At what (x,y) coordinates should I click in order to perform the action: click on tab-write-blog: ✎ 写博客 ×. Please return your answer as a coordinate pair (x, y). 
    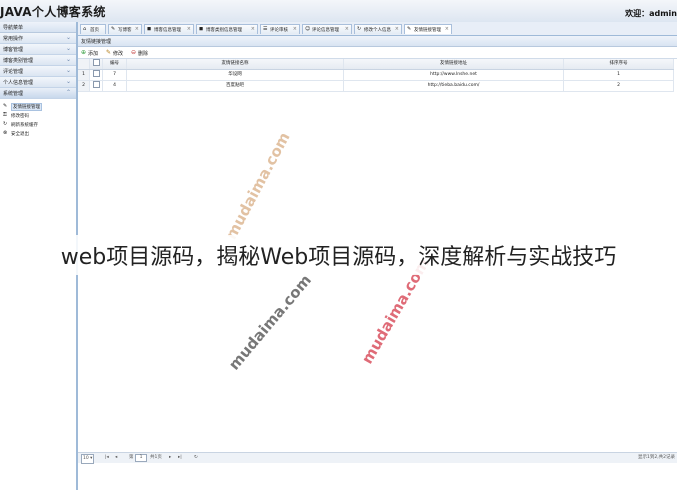
    Looking at the image, I should click on (125, 29).